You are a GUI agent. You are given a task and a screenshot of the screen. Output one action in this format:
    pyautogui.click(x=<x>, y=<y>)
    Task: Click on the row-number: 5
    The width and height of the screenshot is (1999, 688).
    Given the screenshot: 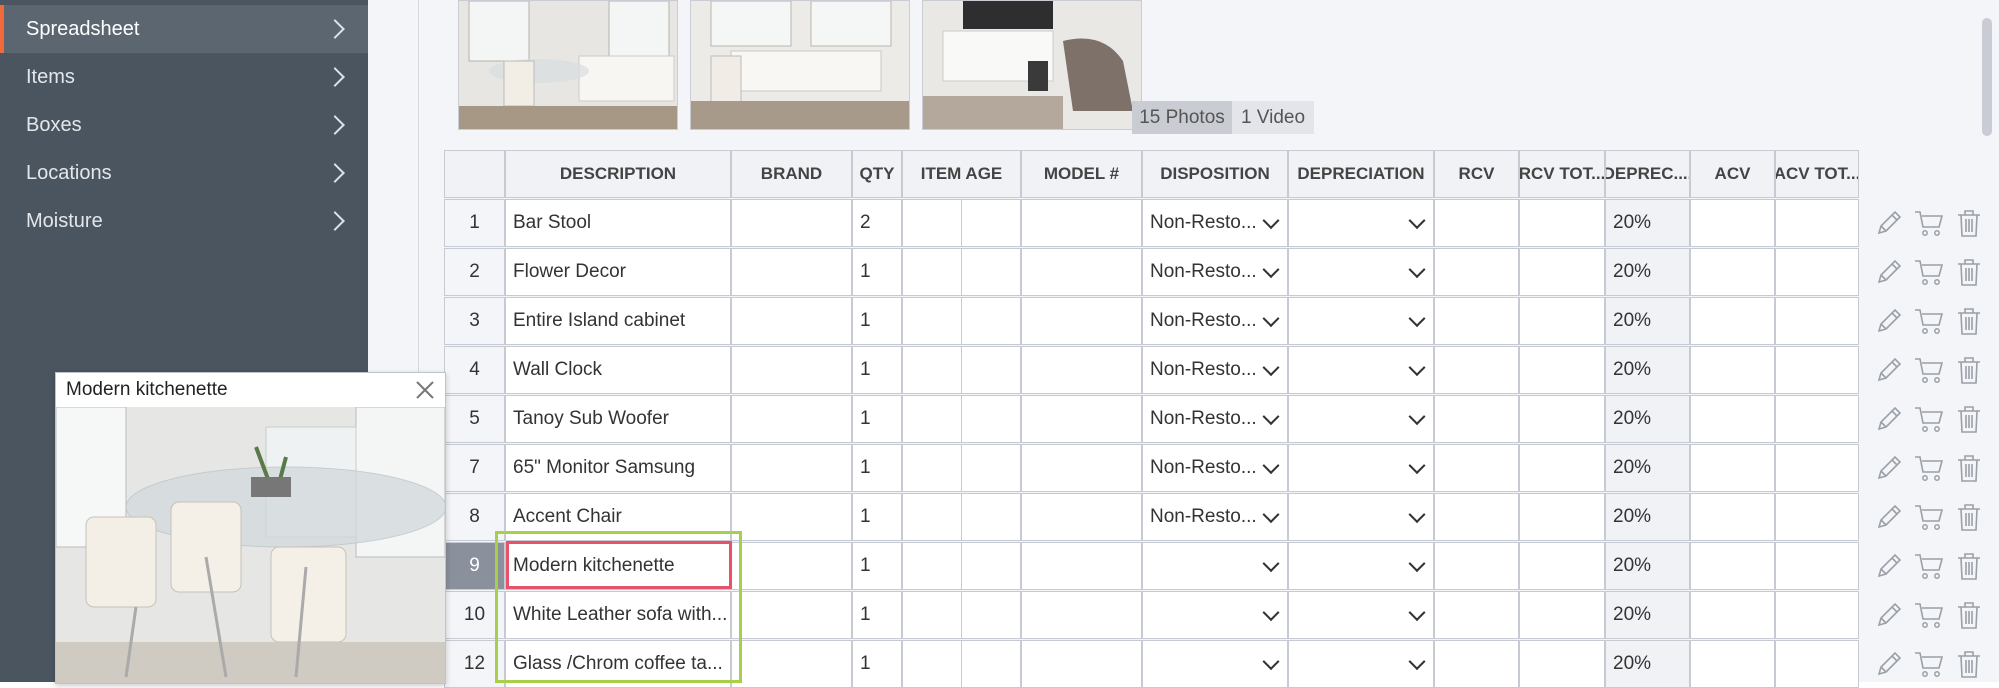 What is the action you would take?
    pyautogui.click(x=474, y=419)
    